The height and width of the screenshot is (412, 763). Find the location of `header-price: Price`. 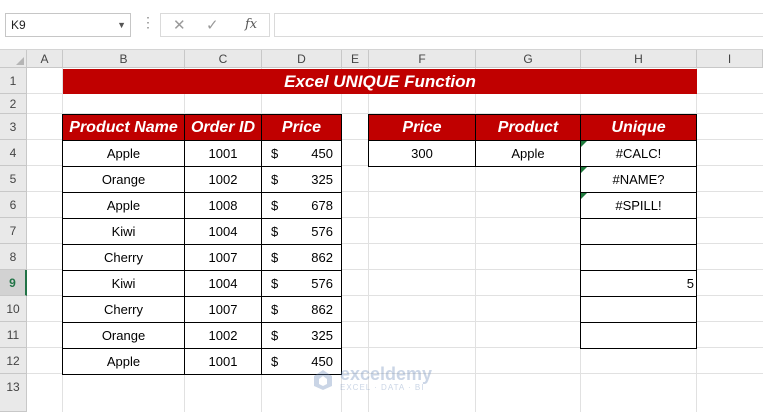

header-price: Price is located at coordinates (301, 127).